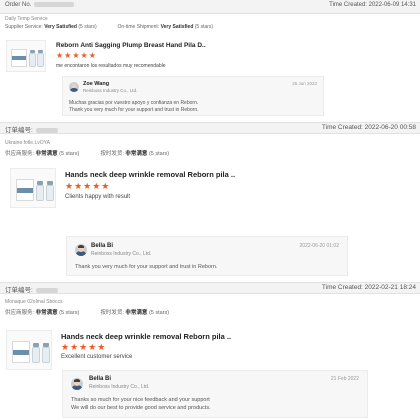  What do you see at coordinates (368, 287) in the screenshot?
I see `time-created: Time Created: 2022-02-21 18:24` at bounding box center [368, 287].